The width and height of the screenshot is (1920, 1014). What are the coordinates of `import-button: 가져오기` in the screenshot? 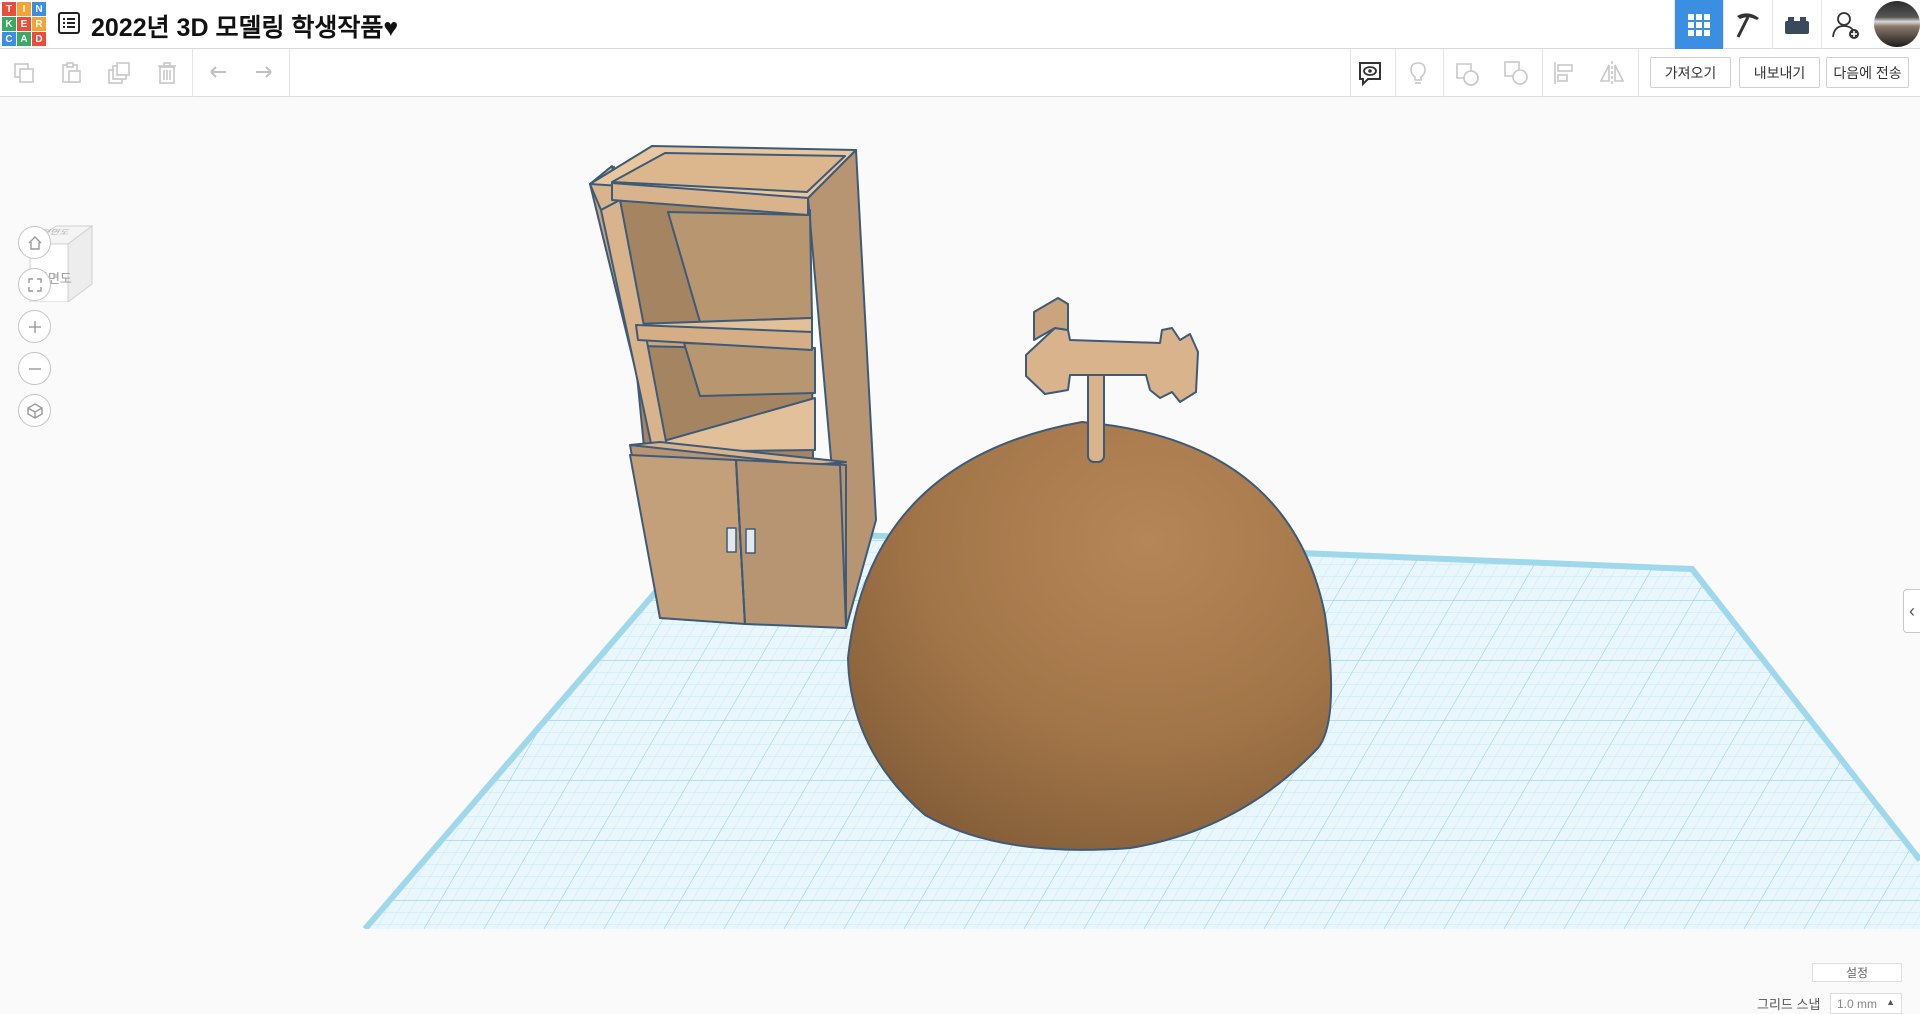 It's located at (1690, 72).